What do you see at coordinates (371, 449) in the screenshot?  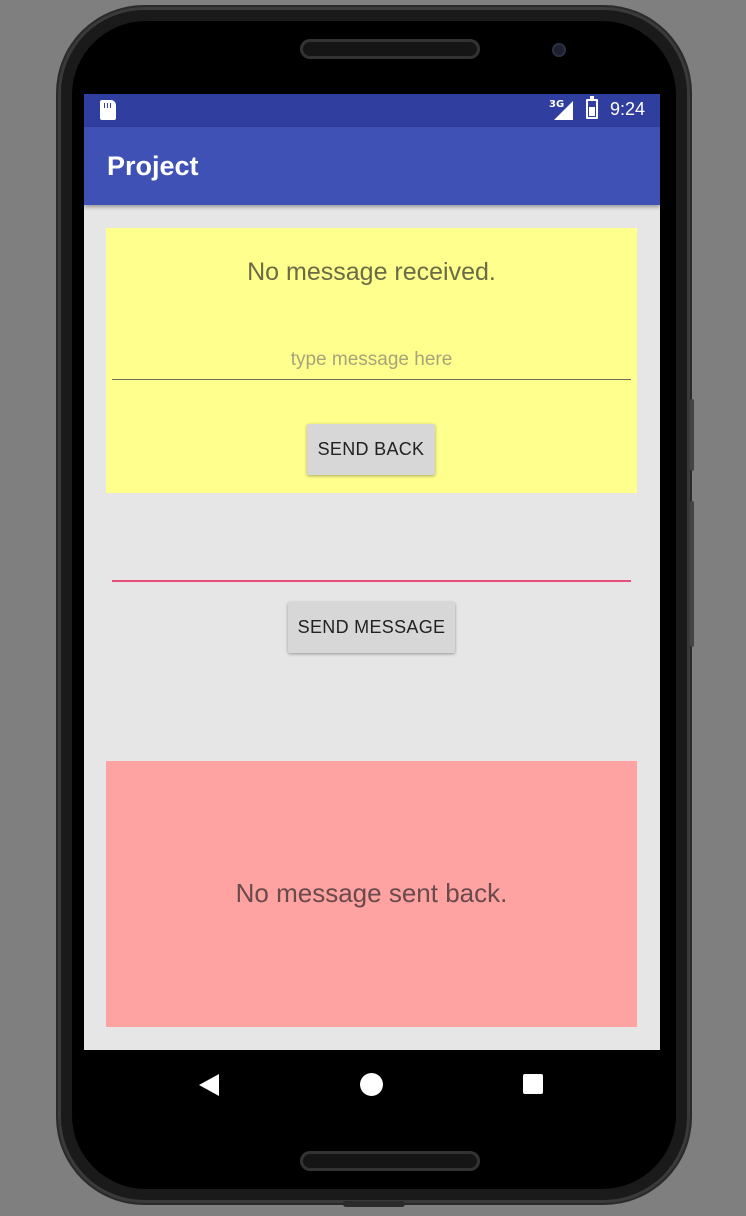 I see `send-back-button: SEND BACK` at bounding box center [371, 449].